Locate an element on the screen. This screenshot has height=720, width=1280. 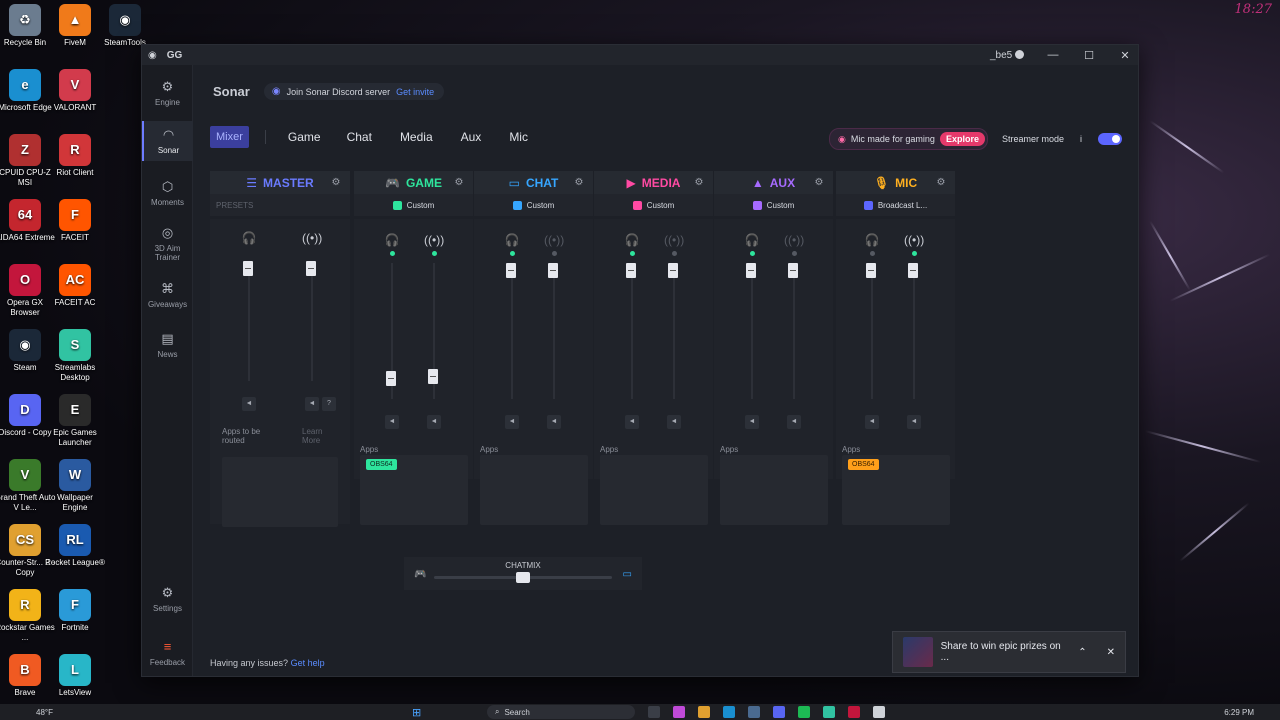
desktop-icon: F FACEIT is located at coordinates (75, 221).